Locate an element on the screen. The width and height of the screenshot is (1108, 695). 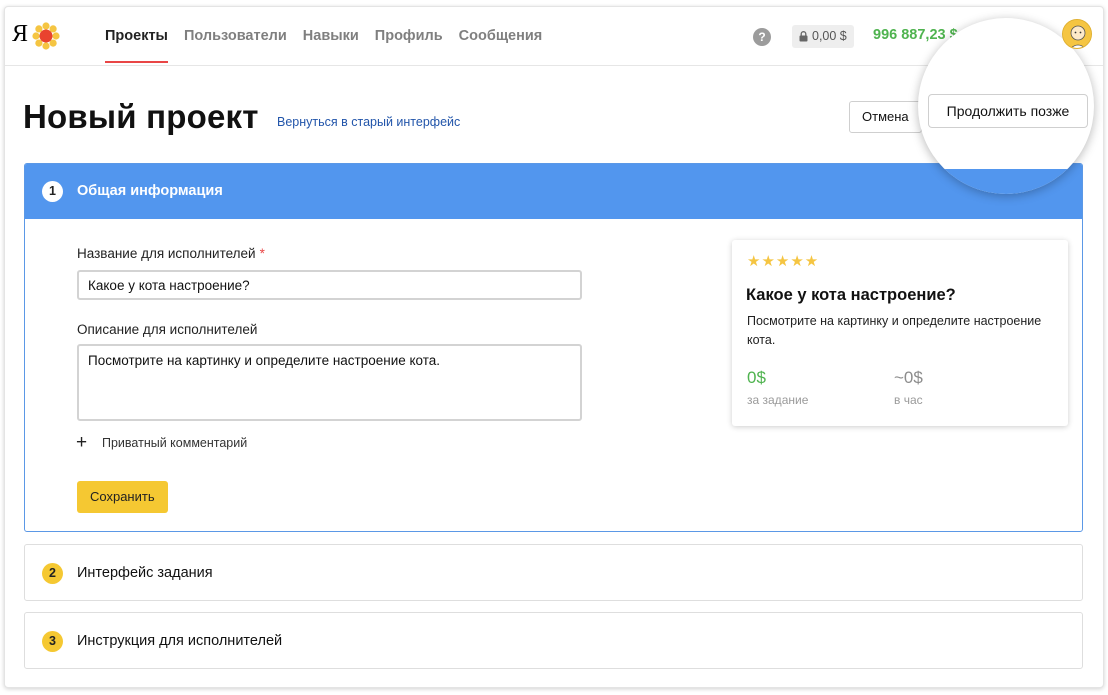
preview-rate: ~0$ is located at coordinates (908, 377).